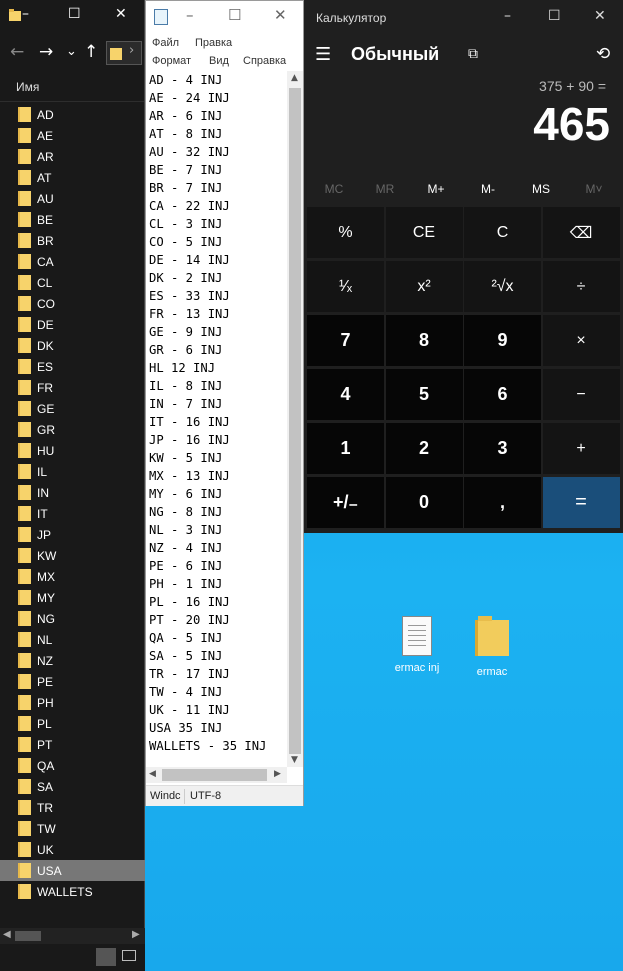 The image size is (623, 971). I want to click on folder-item-tw: TW, so click(72, 828).